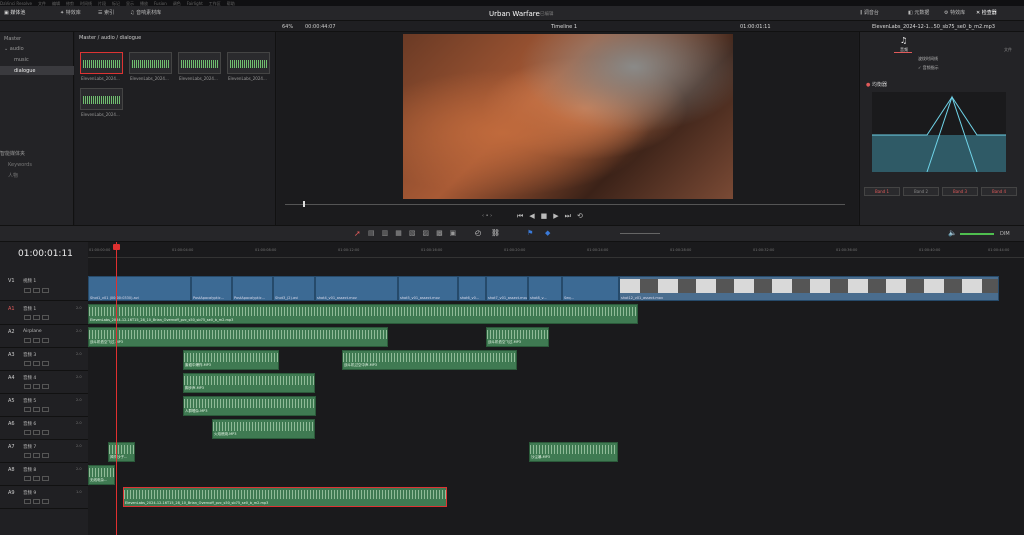 The image size is (1024, 535). I want to click on playhead-handle, so click(116, 247).